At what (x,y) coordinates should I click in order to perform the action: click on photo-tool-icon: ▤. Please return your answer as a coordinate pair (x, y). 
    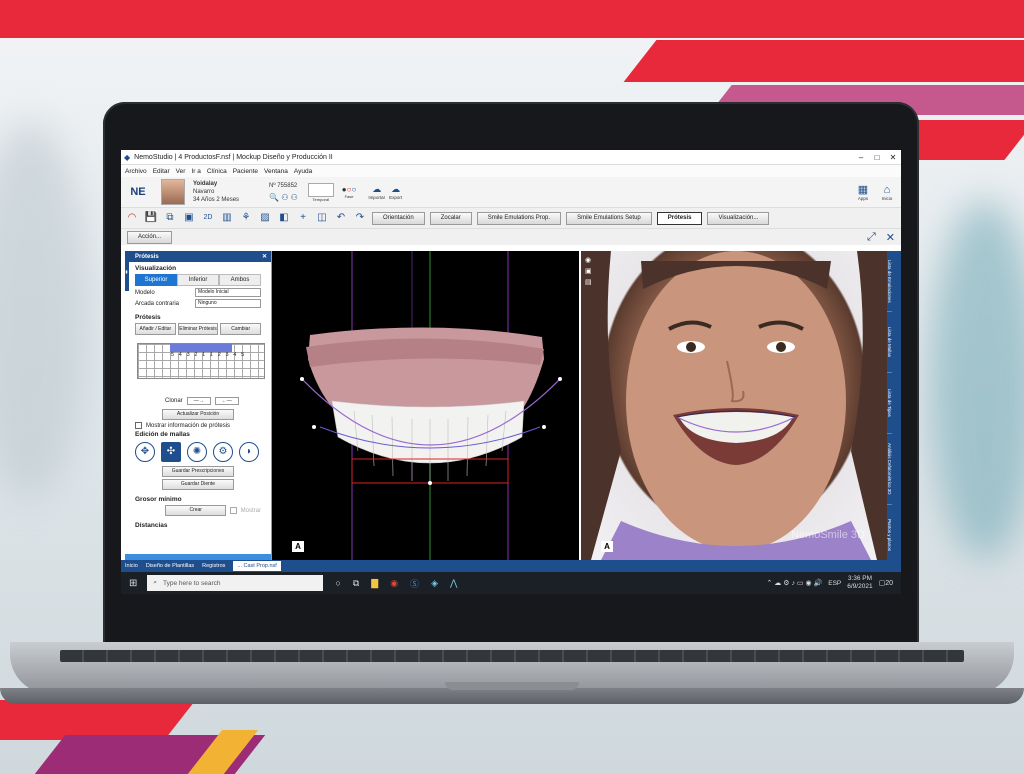
    Looking at the image, I should click on (591, 282).